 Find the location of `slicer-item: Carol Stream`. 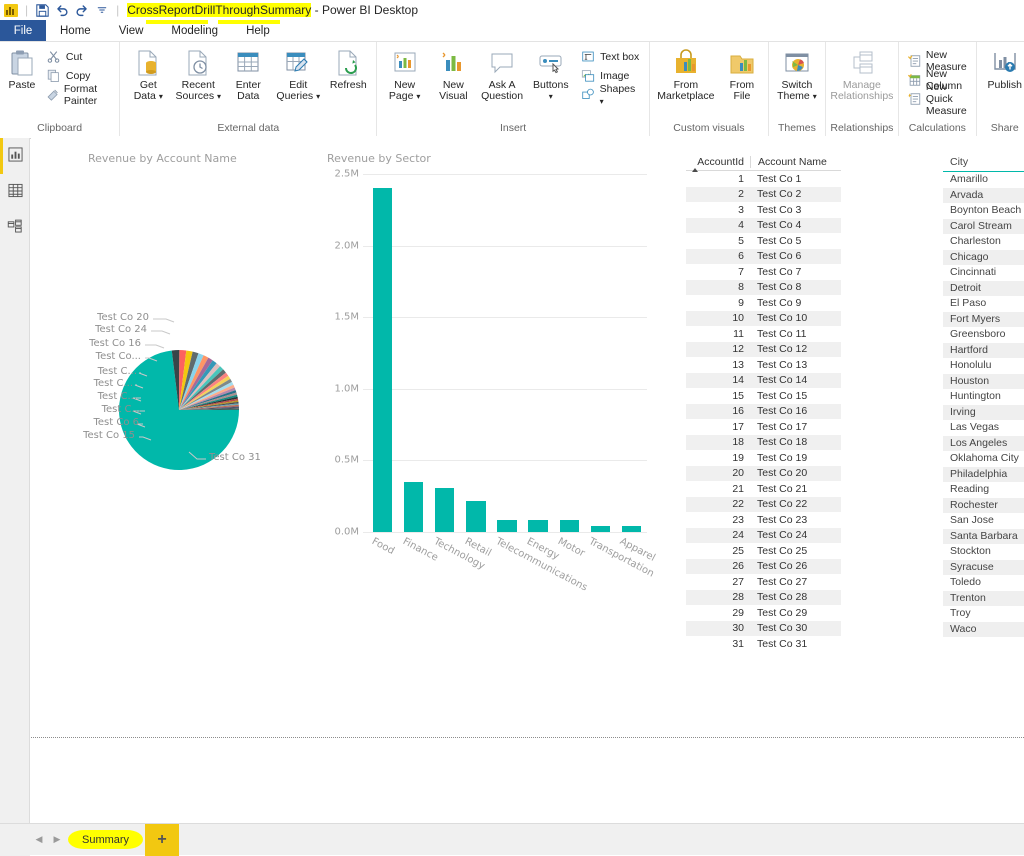

slicer-item: Carol Stream is located at coordinates (983, 226).